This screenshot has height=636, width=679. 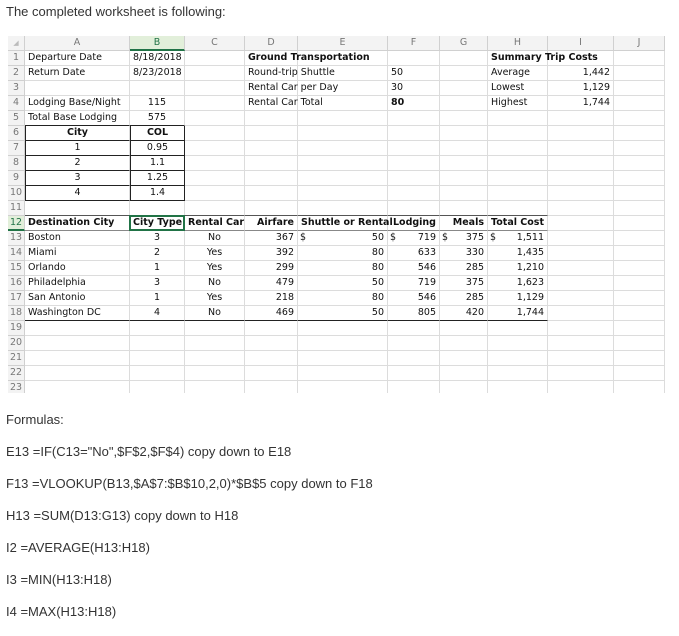 I want to click on cell-E20, so click(x=343, y=343).